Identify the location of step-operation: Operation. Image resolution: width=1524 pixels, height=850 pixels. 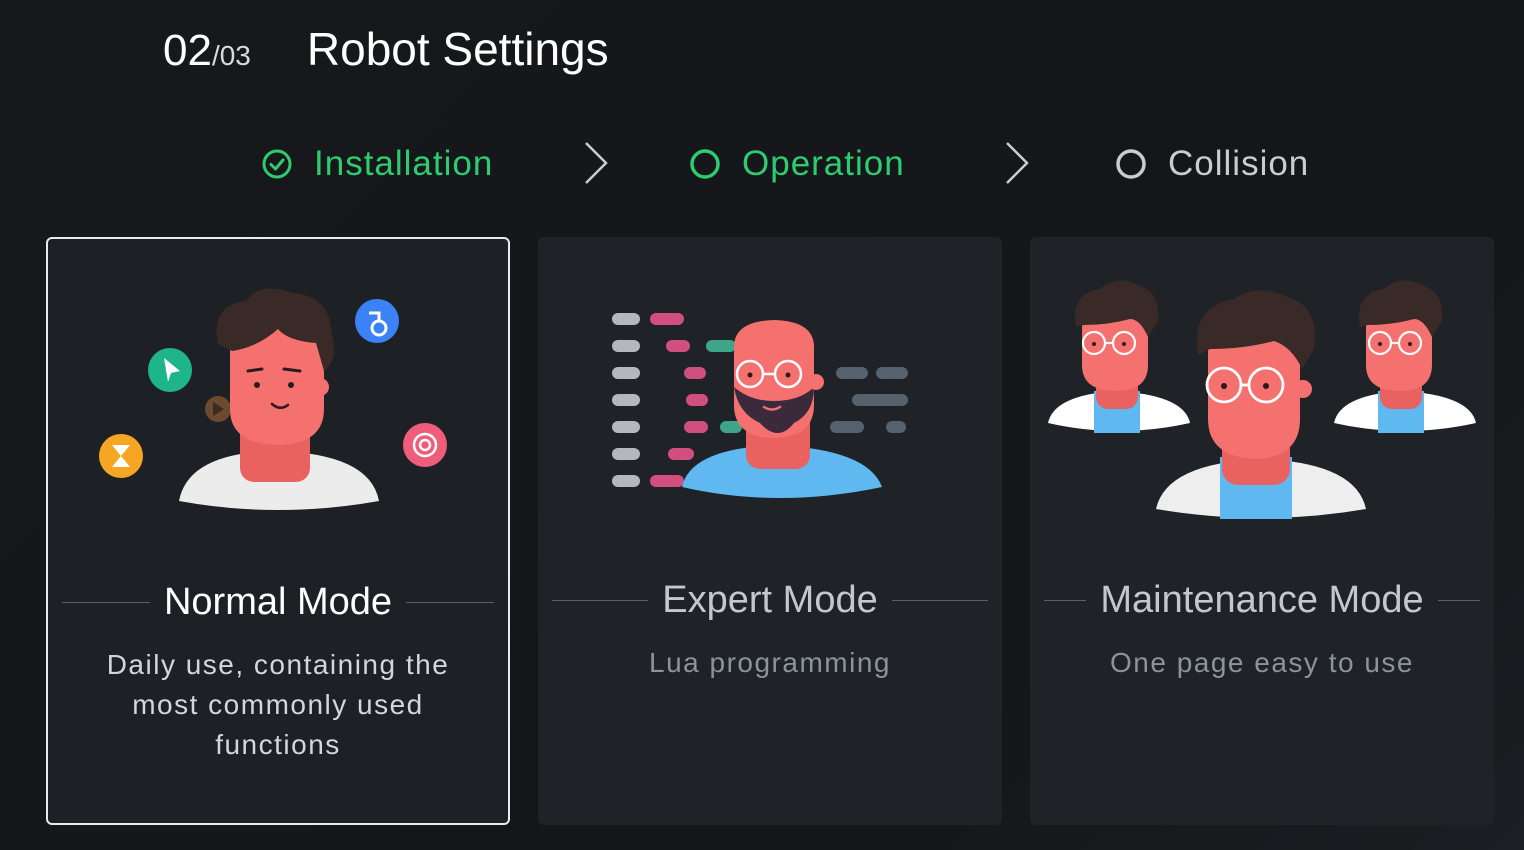
(797, 164).